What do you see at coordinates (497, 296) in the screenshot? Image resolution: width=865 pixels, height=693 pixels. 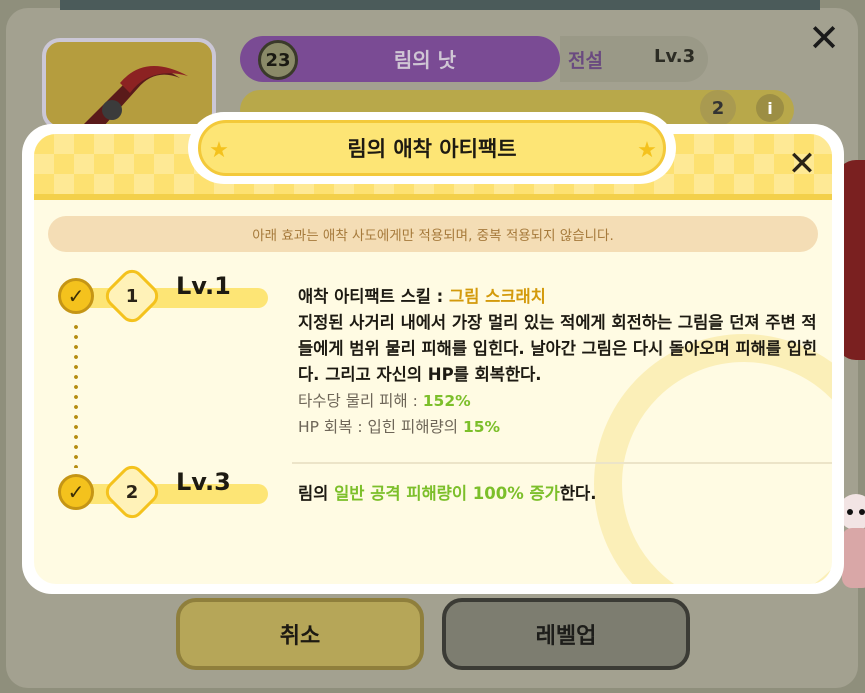 I see `skill-name: 그림 스크래치` at bounding box center [497, 296].